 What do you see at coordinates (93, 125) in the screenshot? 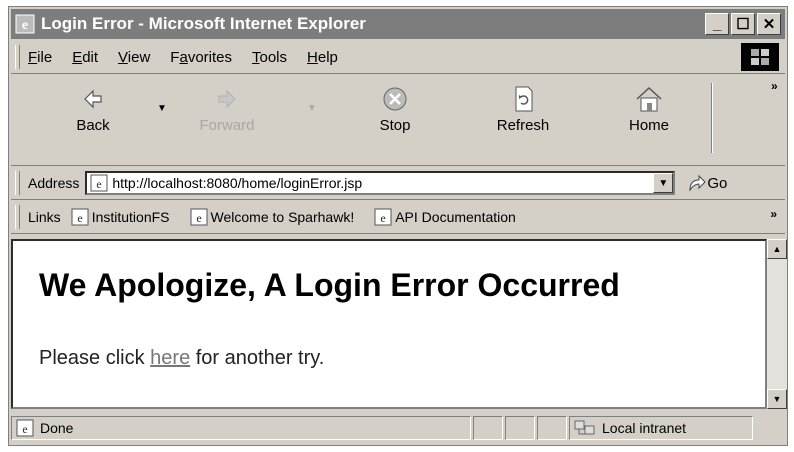
I see `back-label: Back` at bounding box center [93, 125].